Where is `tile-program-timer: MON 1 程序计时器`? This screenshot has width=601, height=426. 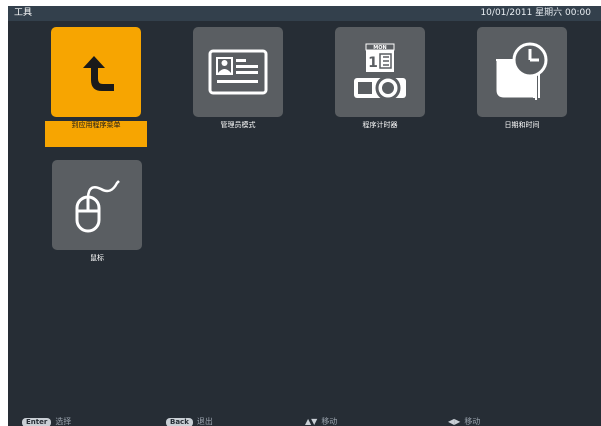
tile-program-timer: MON 1 程序计时器 is located at coordinates (380, 87).